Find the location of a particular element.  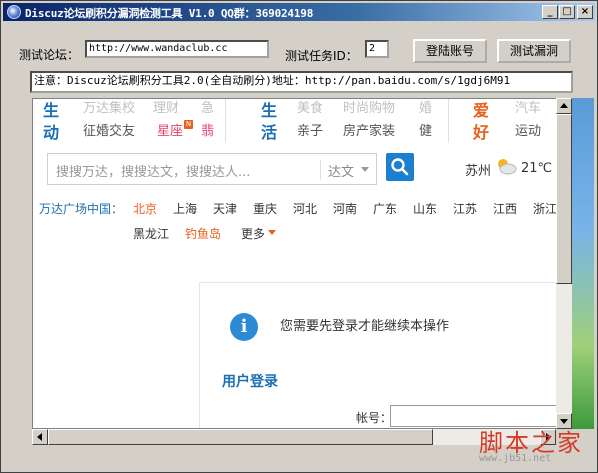

scroll-left-arrow is located at coordinates (40, 437).